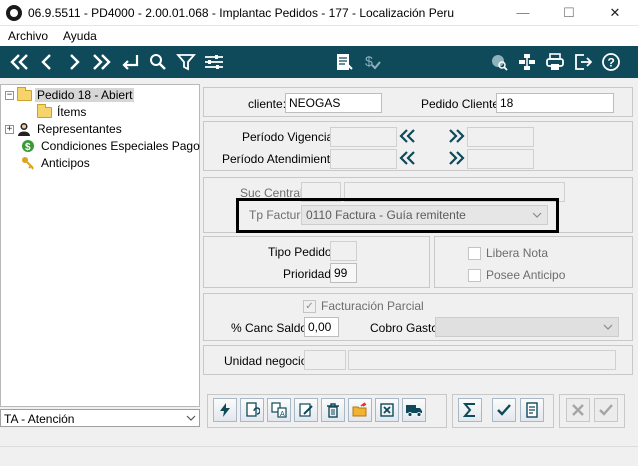 This screenshot has width=638, height=466. What do you see at coordinates (482, 360) in the screenshot?
I see `unidad-negocio-name-field` at bounding box center [482, 360].